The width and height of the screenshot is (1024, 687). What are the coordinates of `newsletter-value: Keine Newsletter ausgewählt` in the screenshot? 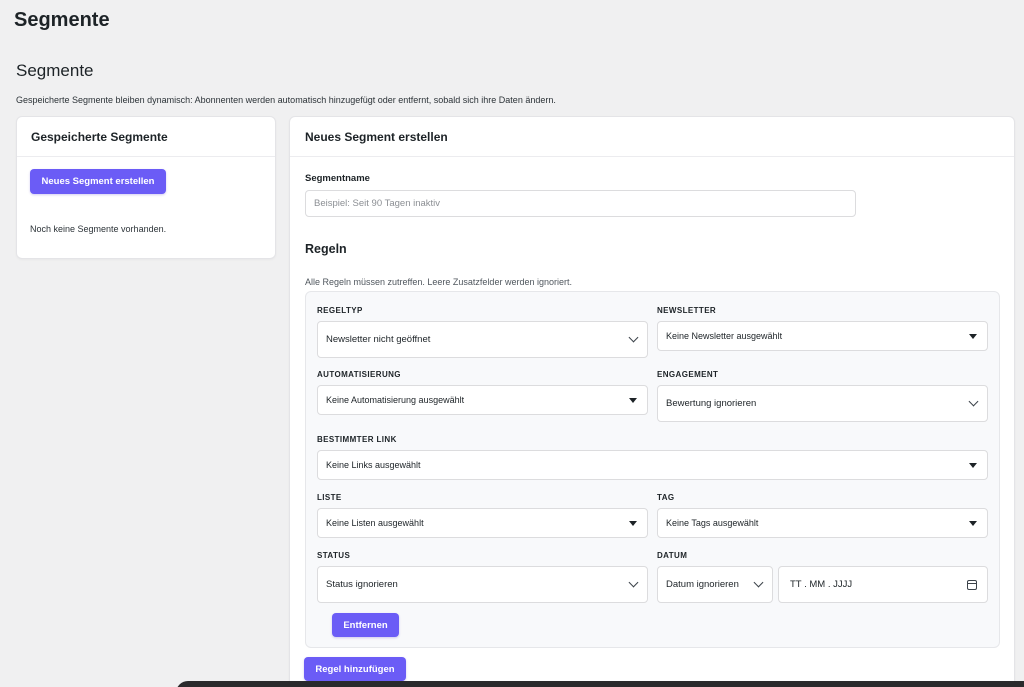 It's located at (724, 336).